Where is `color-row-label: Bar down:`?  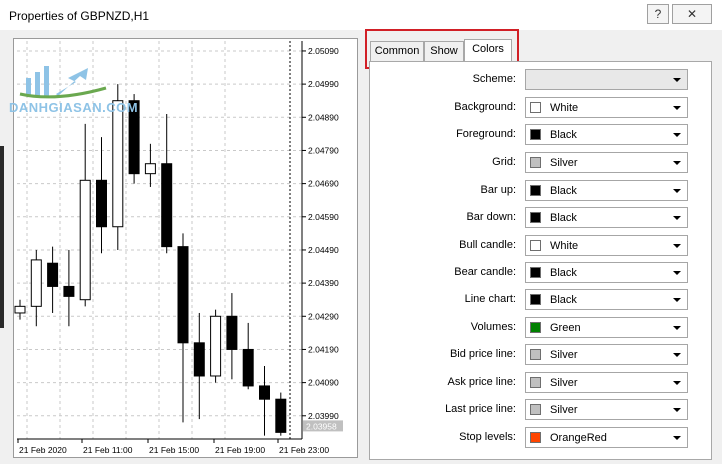
color-row-label: Bar down: is located at coordinates (491, 217).